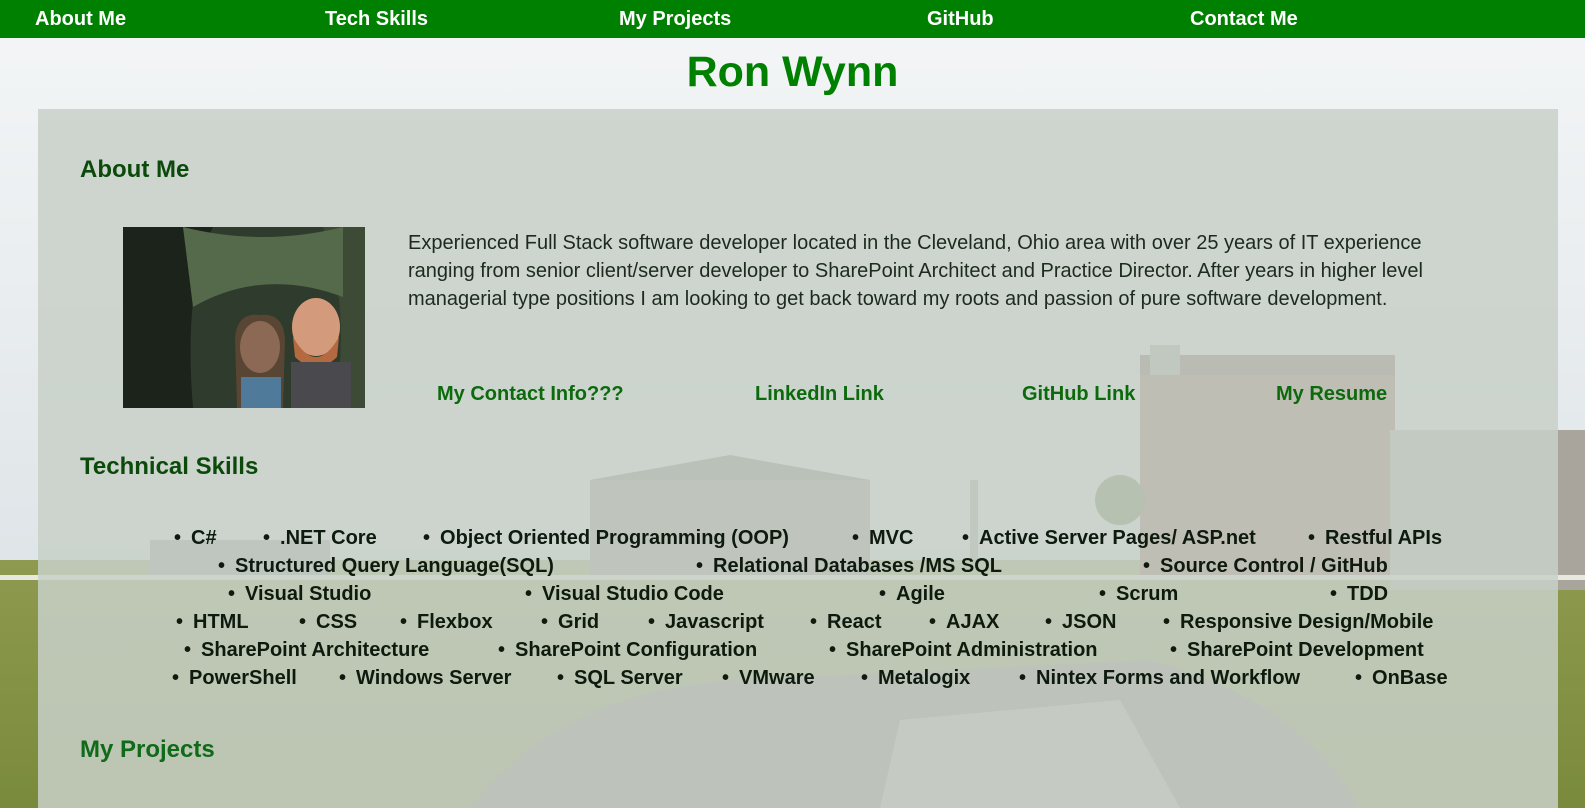 This screenshot has height=808, width=1585. What do you see at coordinates (306, 650) in the screenshot?
I see `skill-item: SharePoint Architecture` at bounding box center [306, 650].